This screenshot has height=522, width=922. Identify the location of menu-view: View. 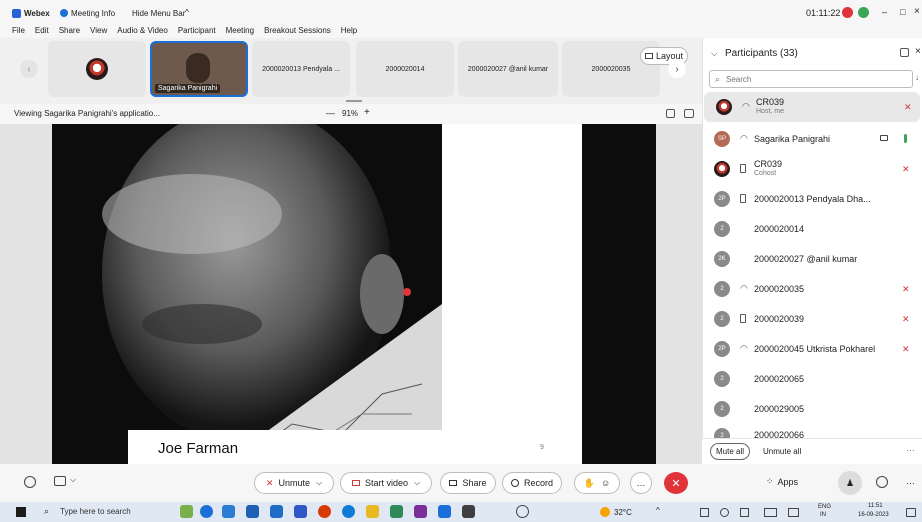
(98, 32).